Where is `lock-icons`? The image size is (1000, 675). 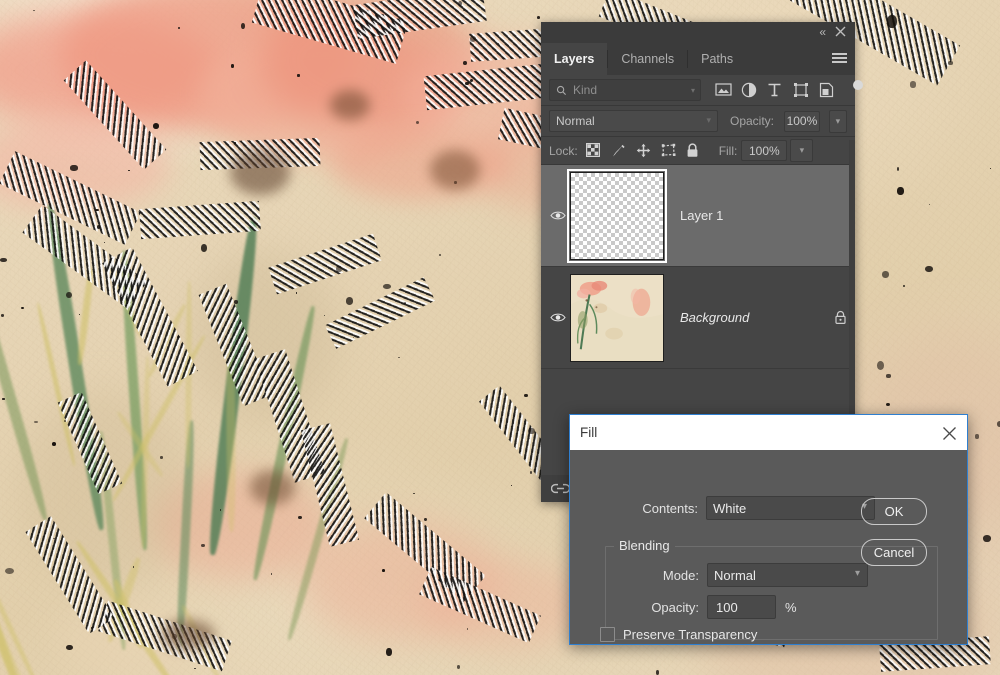
lock-icons is located at coordinates (643, 150).